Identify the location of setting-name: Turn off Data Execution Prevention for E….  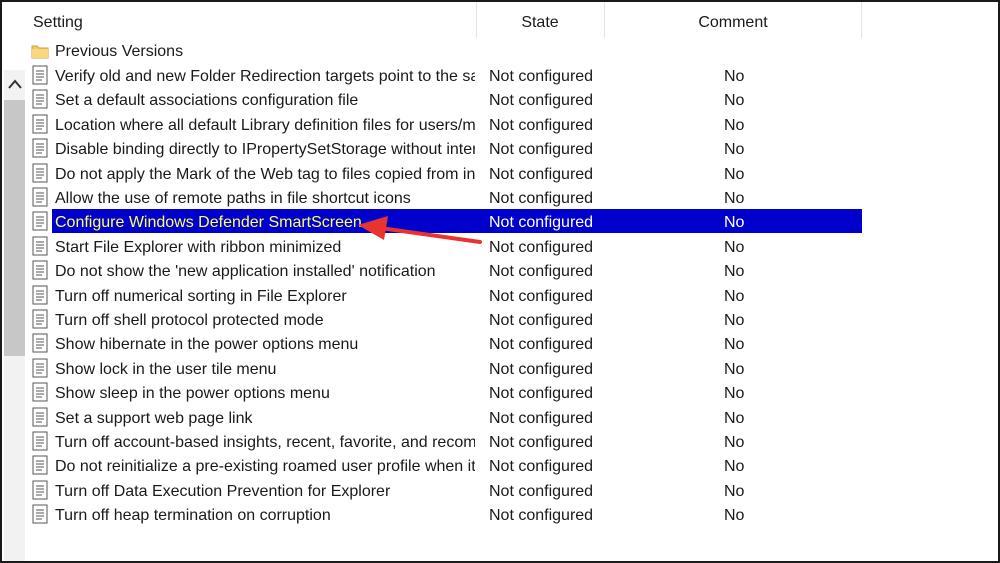
(223, 491).